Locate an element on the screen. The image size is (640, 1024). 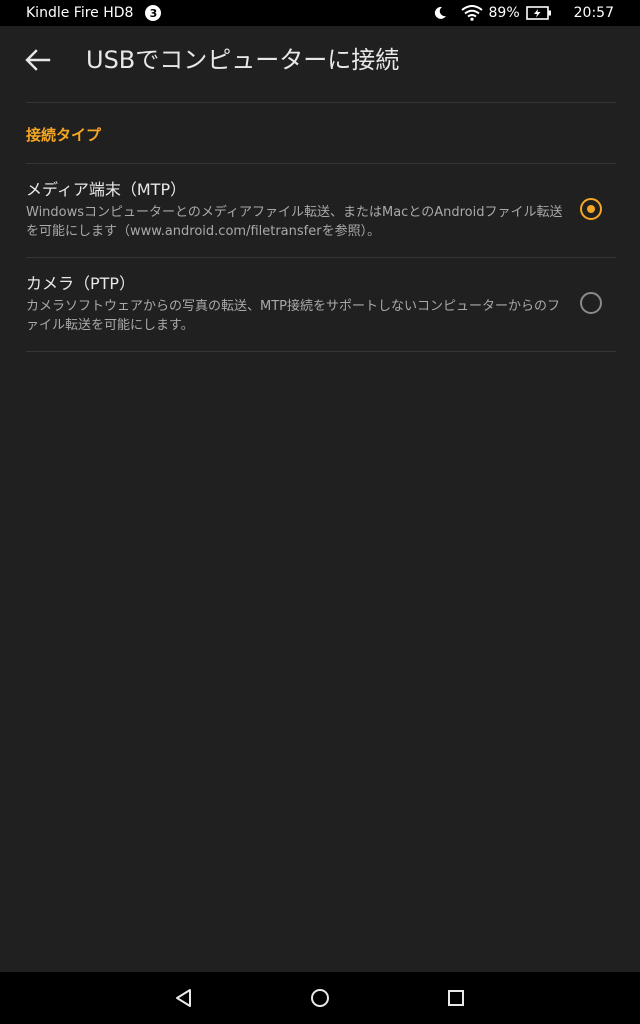
status-bar: Kindle Fire HD8 3 89% 20:57 is located at coordinates (320, 13).